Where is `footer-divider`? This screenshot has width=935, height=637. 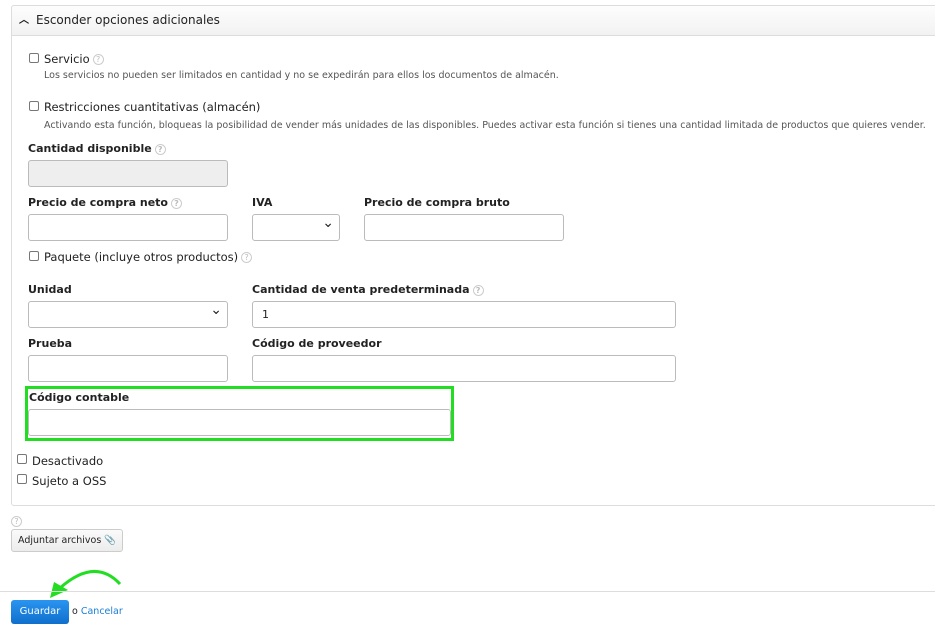
footer-divider is located at coordinates (467, 591).